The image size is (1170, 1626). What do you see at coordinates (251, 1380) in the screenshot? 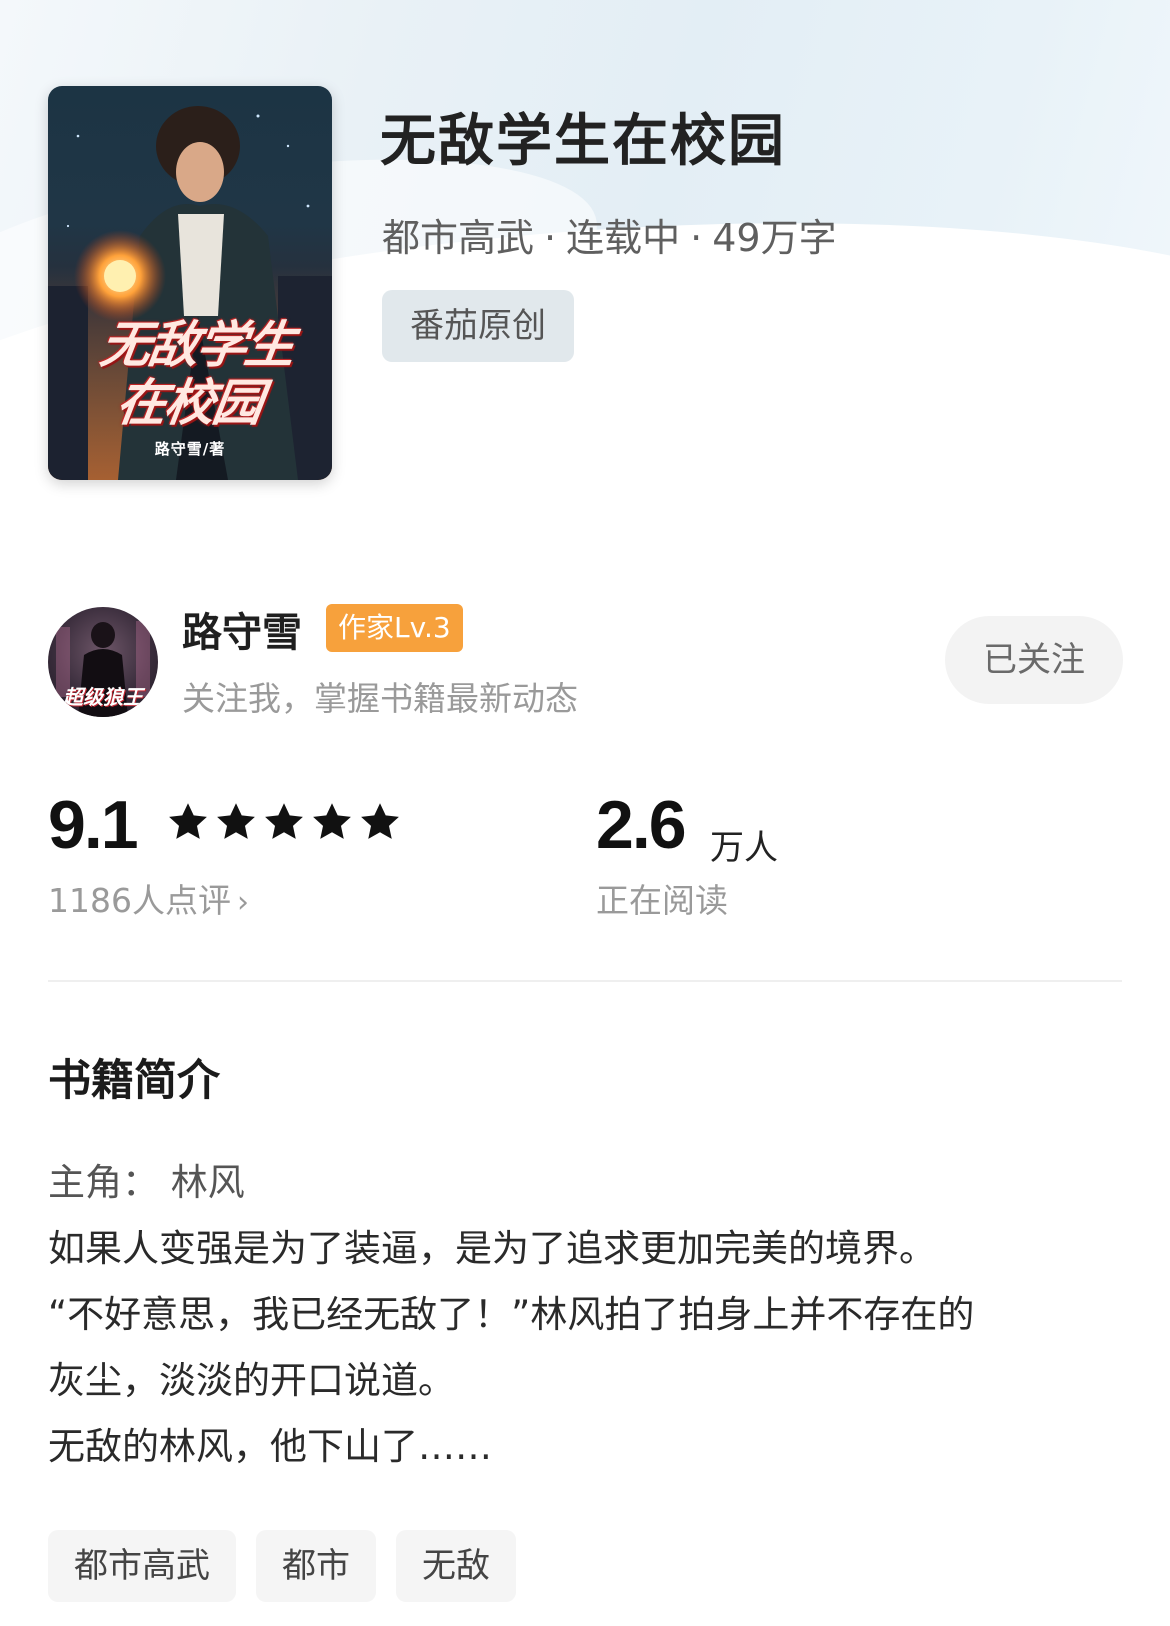
I see `intro-line: 灰尘，淡淡的开口说道。` at bounding box center [251, 1380].